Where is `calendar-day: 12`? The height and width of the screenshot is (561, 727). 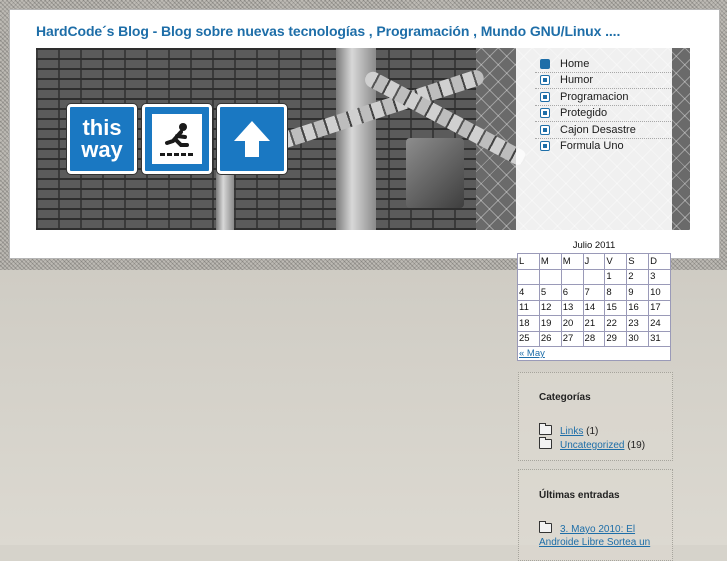 calendar-day: 12 is located at coordinates (550, 307).